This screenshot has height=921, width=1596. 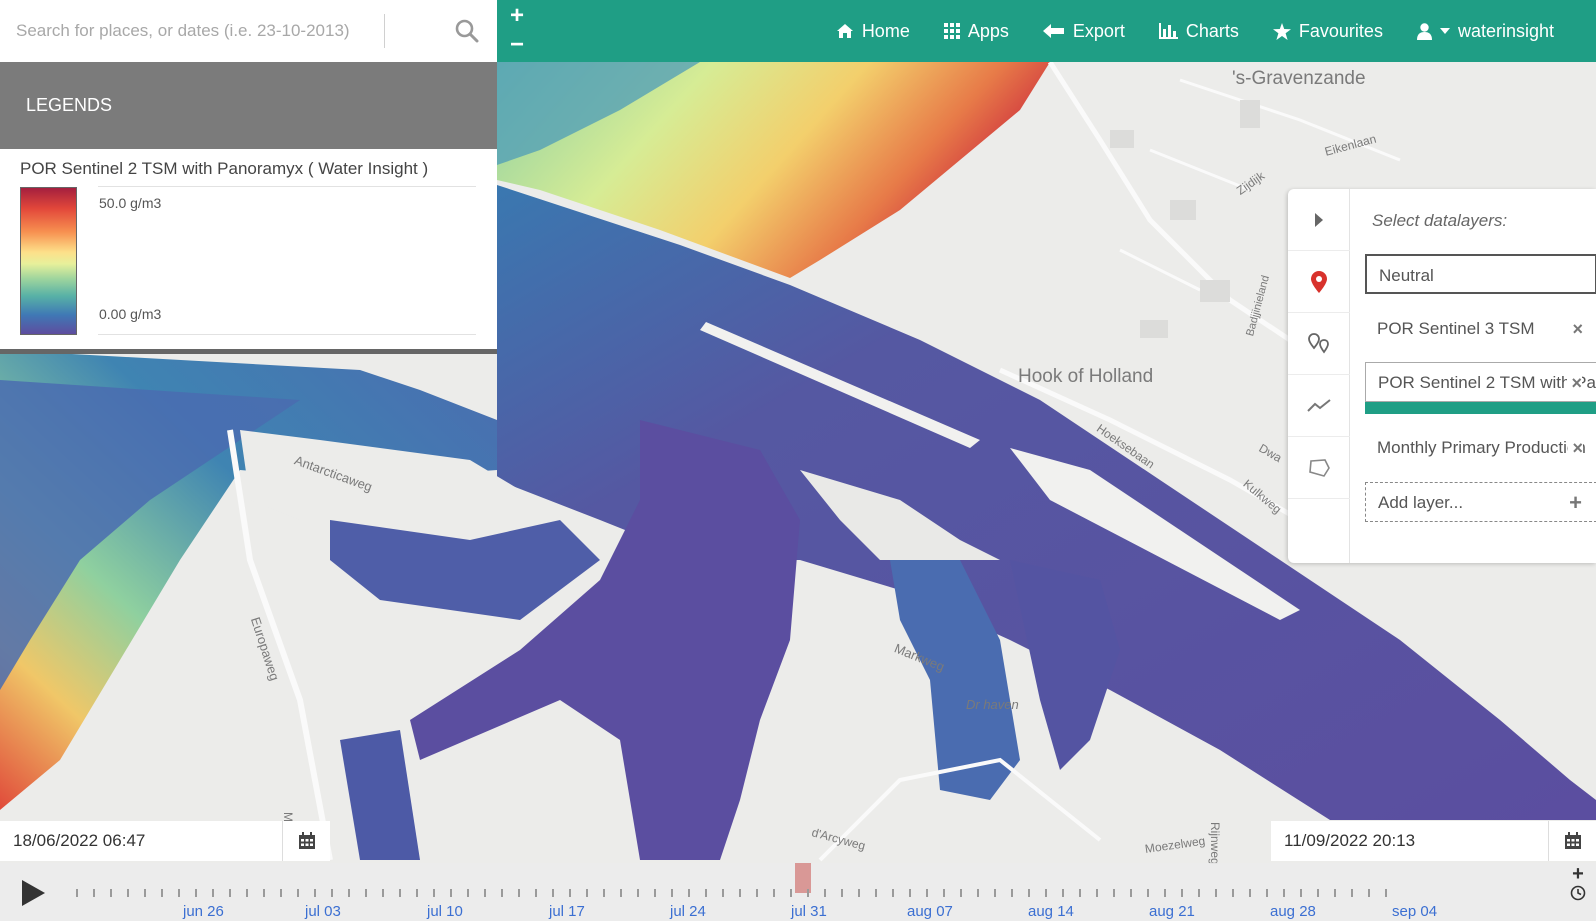 What do you see at coordinates (951, 31) in the screenshot?
I see `grid-icon` at bounding box center [951, 31].